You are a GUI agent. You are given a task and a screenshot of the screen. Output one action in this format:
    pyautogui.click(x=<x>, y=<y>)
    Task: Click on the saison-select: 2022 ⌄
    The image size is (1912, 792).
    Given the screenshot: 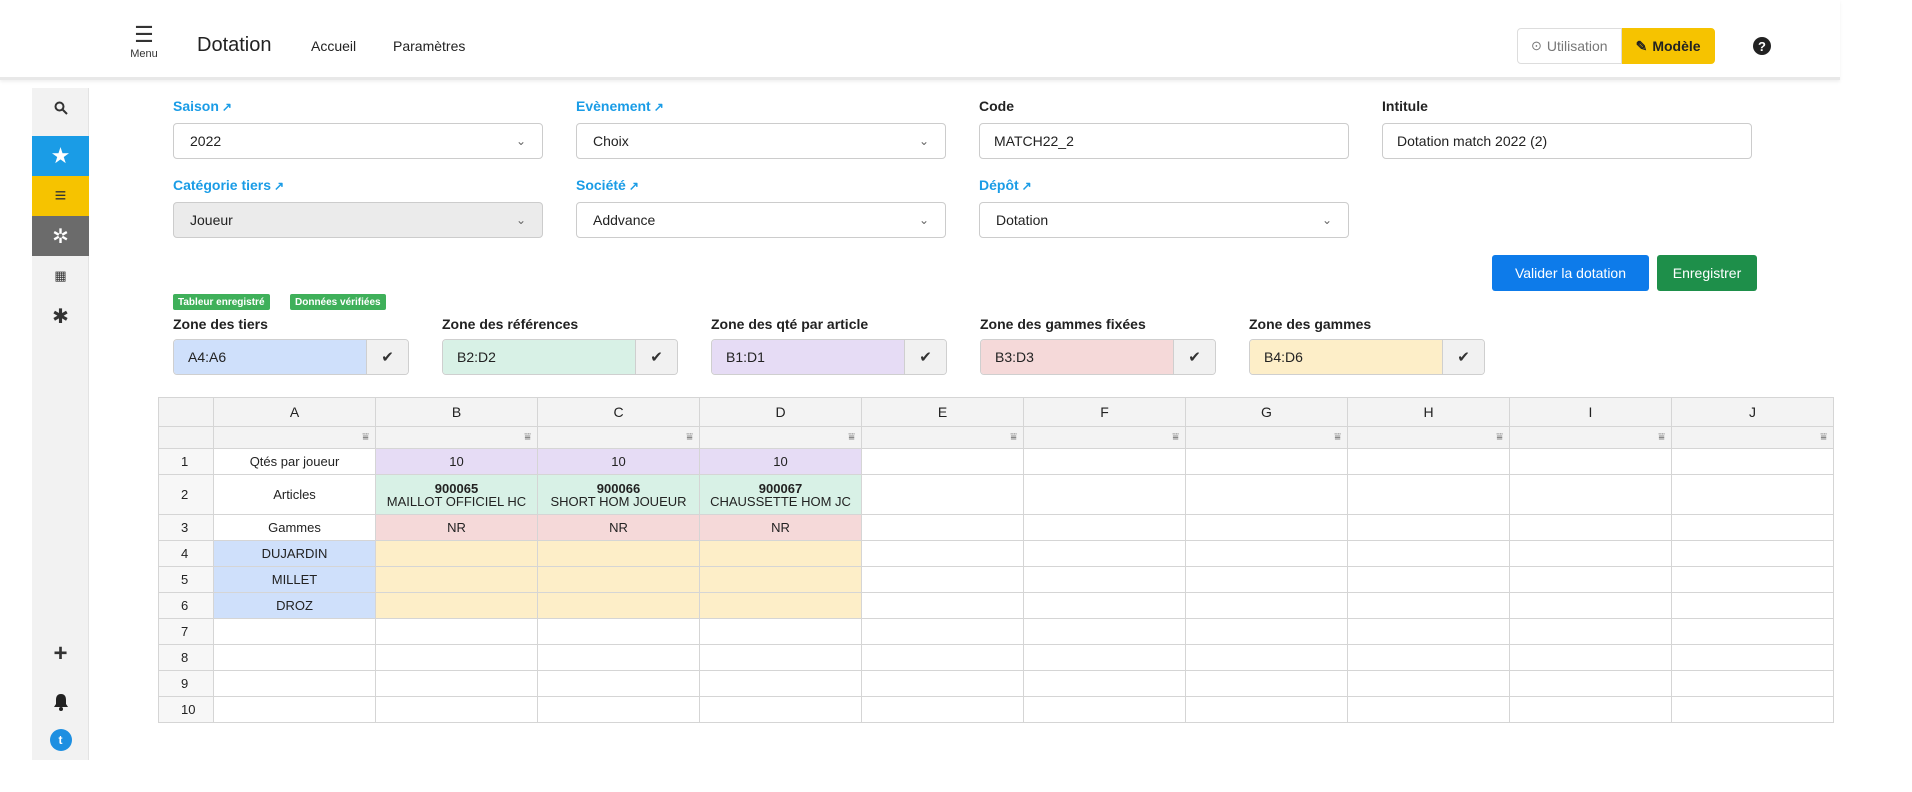 What is the action you would take?
    pyautogui.click(x=358, y=141)
    